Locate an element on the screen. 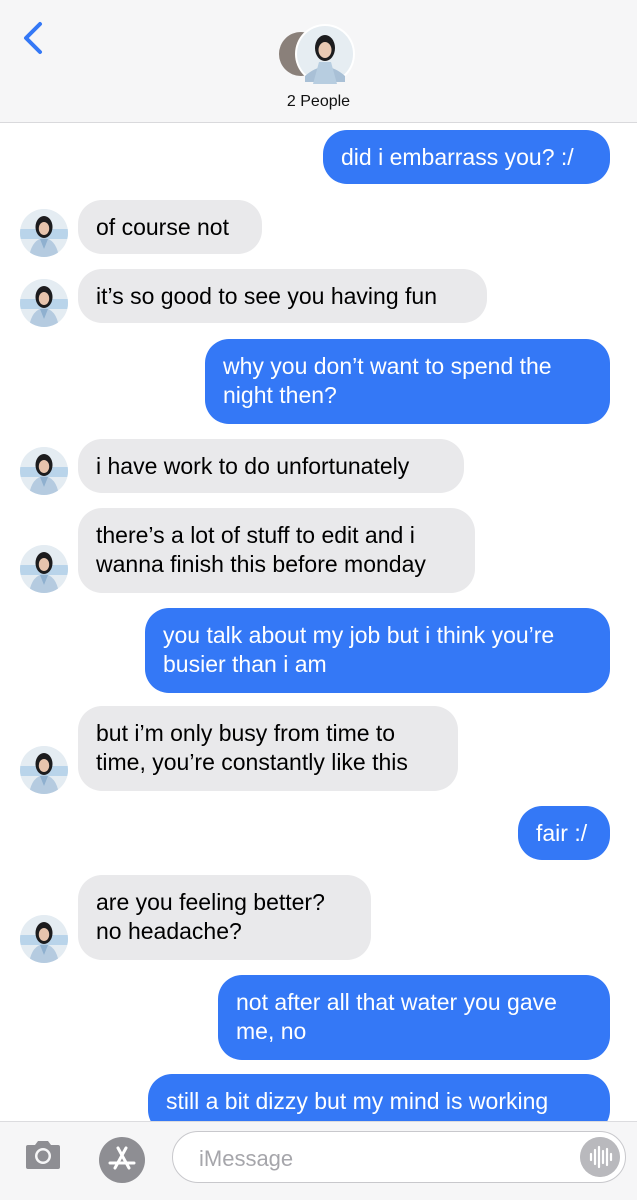 This screenshot has width=637, height=1200. message-text: of course not is located at coordinates (162, 227).